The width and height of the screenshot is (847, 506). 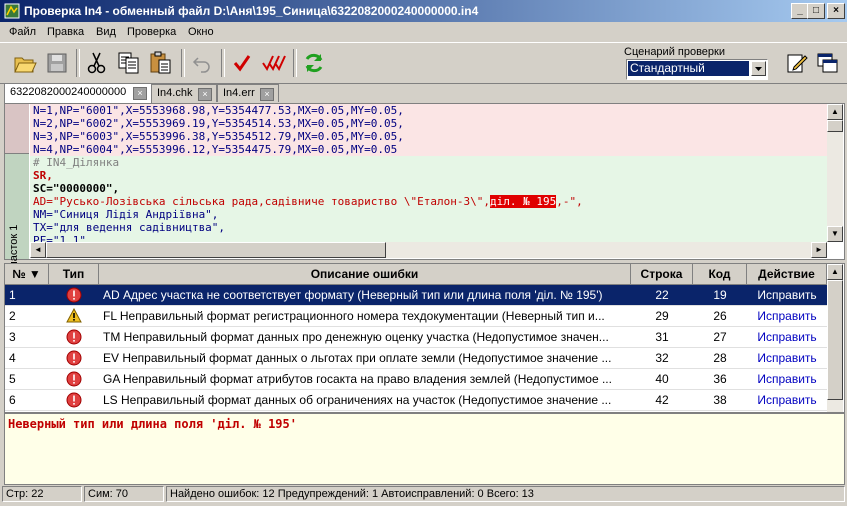 I want to click on maximize-button: □, so click(x=816, y=11).